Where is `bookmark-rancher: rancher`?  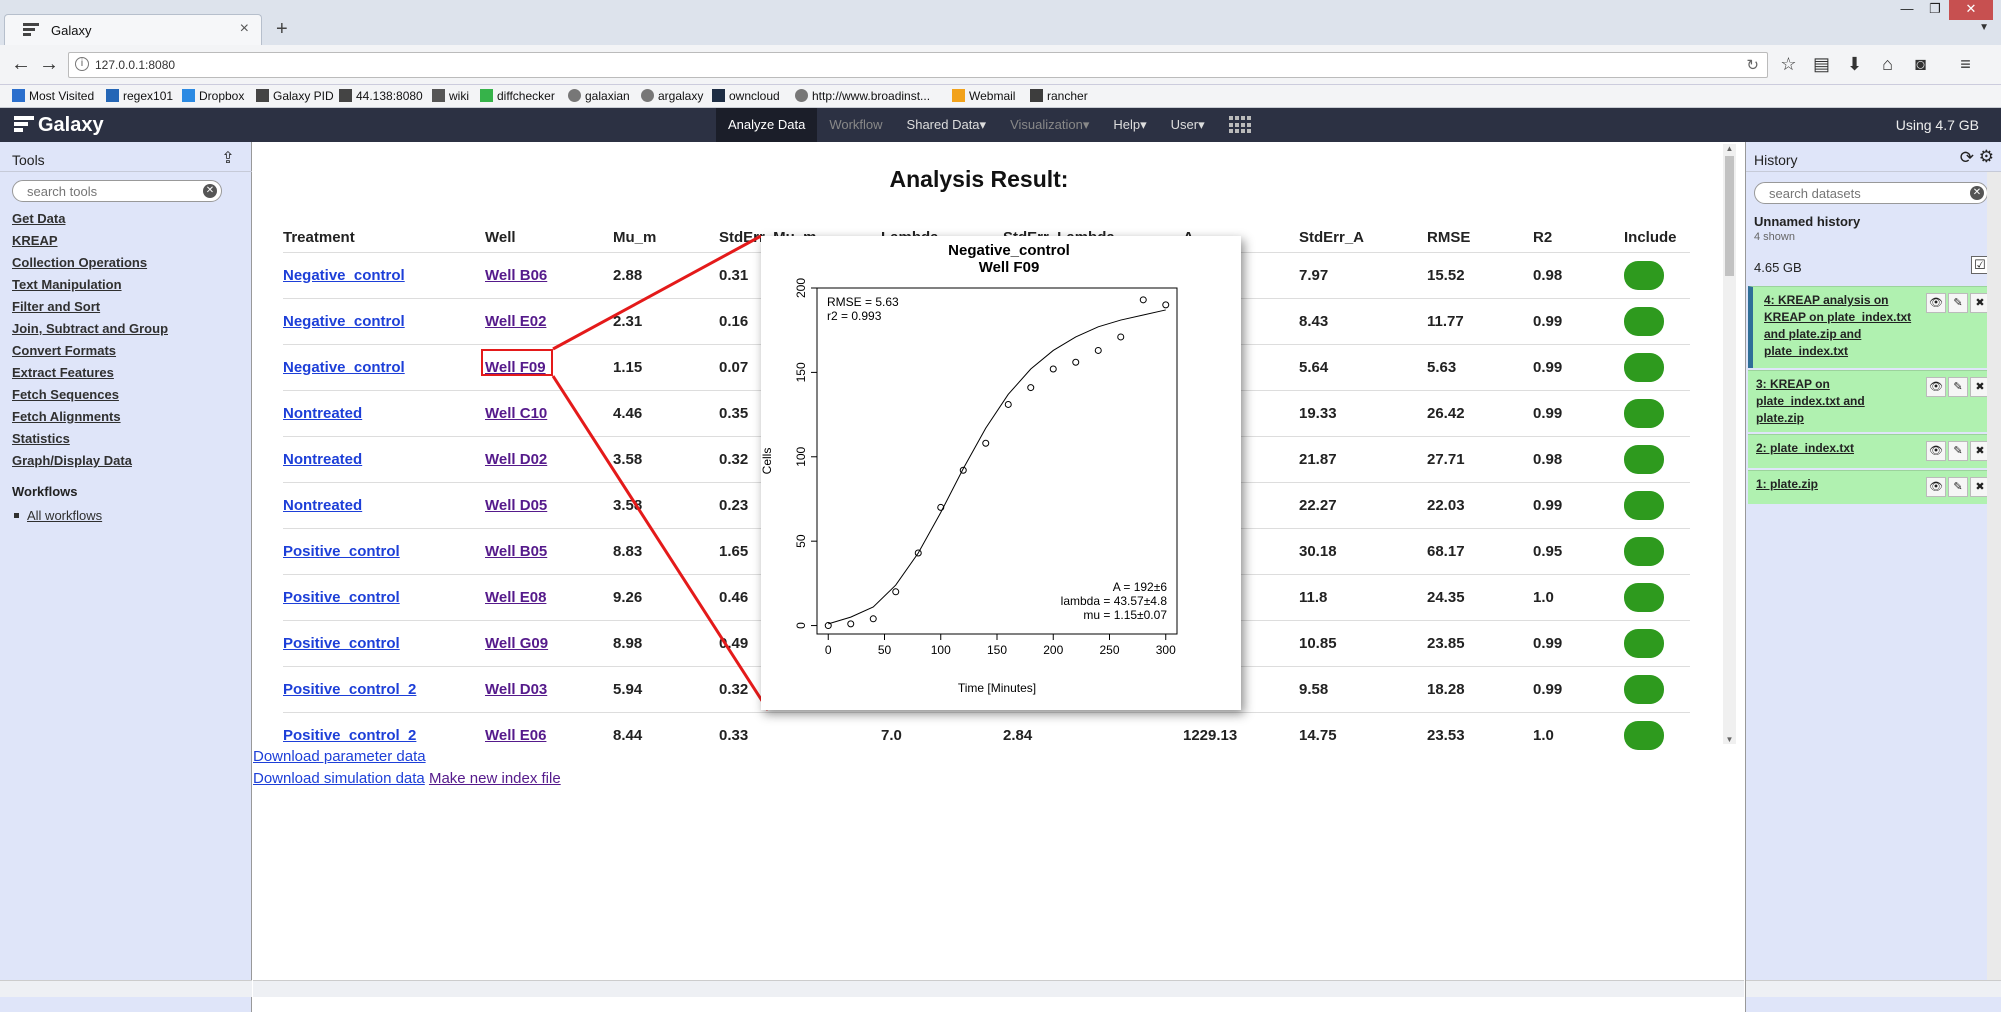 bookmark-rancher: rancher is located at coordinates (1059, 96).